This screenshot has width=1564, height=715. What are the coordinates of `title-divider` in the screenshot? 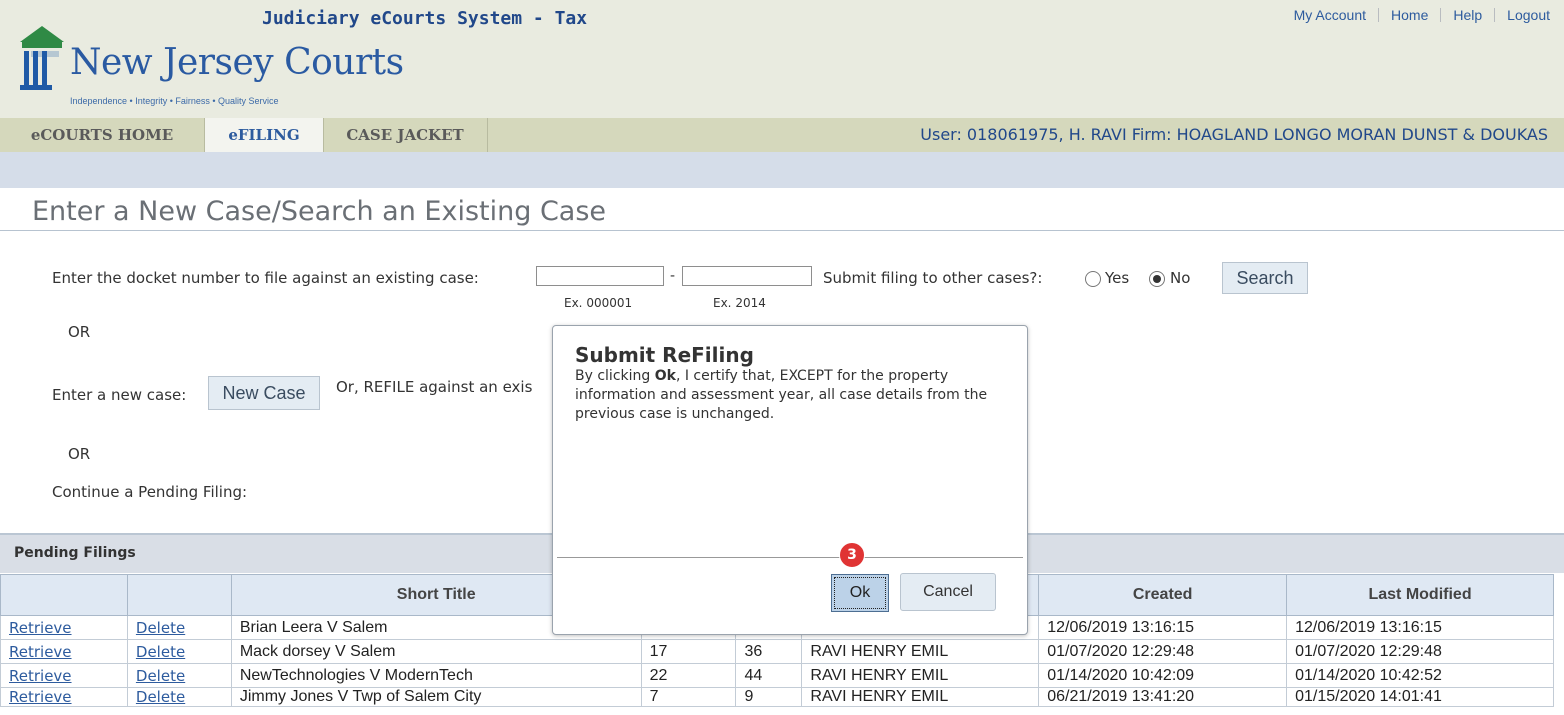 It's located at (782, 230).